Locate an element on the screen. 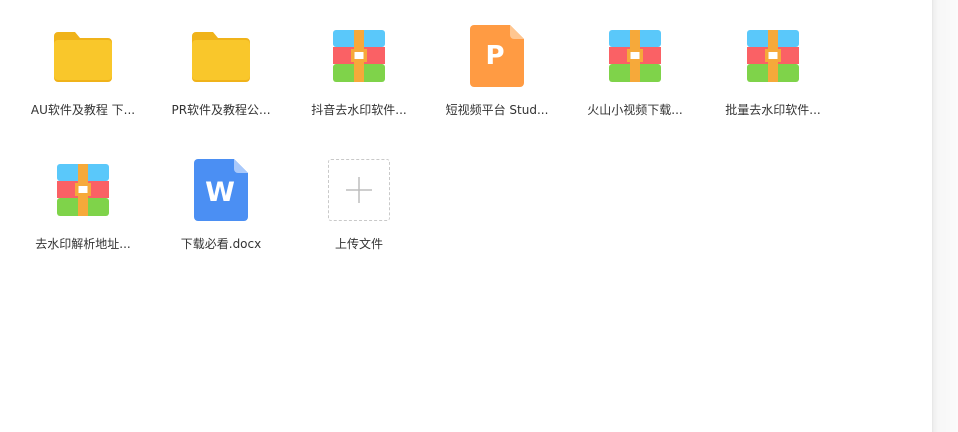 The height and width of the screenshot is (432, 958). panel-divider is located at coordinates (945, 216).